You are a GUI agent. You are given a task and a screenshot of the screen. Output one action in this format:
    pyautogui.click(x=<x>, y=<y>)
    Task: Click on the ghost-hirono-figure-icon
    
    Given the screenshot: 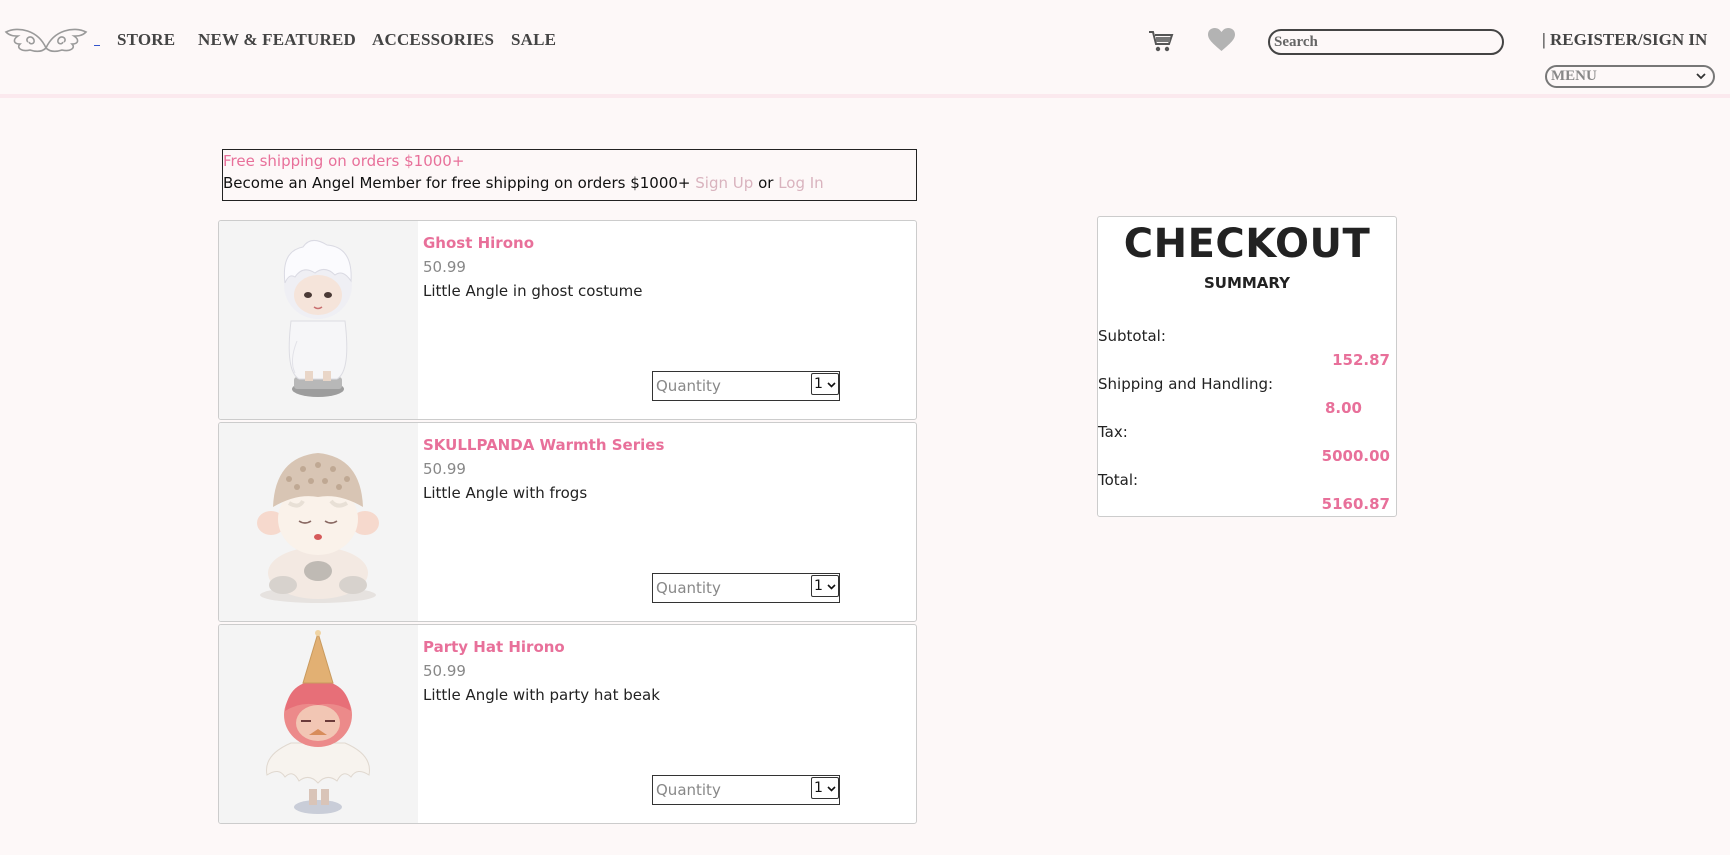 What is the action you would take?
    pyautogui.click(x=317, y=318)
    